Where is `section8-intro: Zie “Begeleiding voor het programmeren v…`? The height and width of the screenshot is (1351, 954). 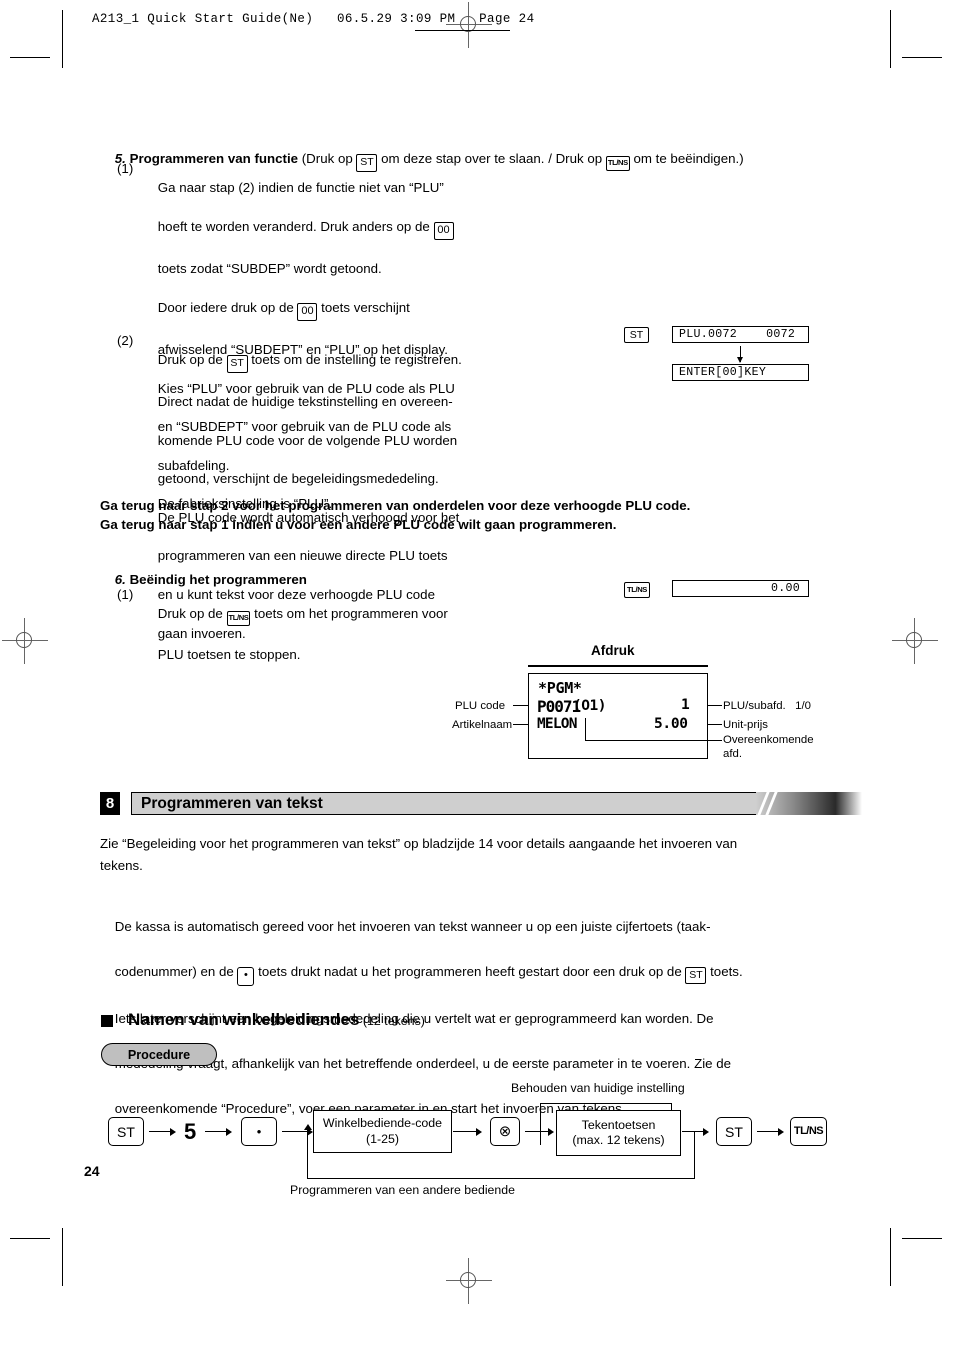
section8-intro: Zie “Begeleiding voor het programmeren v… is located at coordinates (419, 854).